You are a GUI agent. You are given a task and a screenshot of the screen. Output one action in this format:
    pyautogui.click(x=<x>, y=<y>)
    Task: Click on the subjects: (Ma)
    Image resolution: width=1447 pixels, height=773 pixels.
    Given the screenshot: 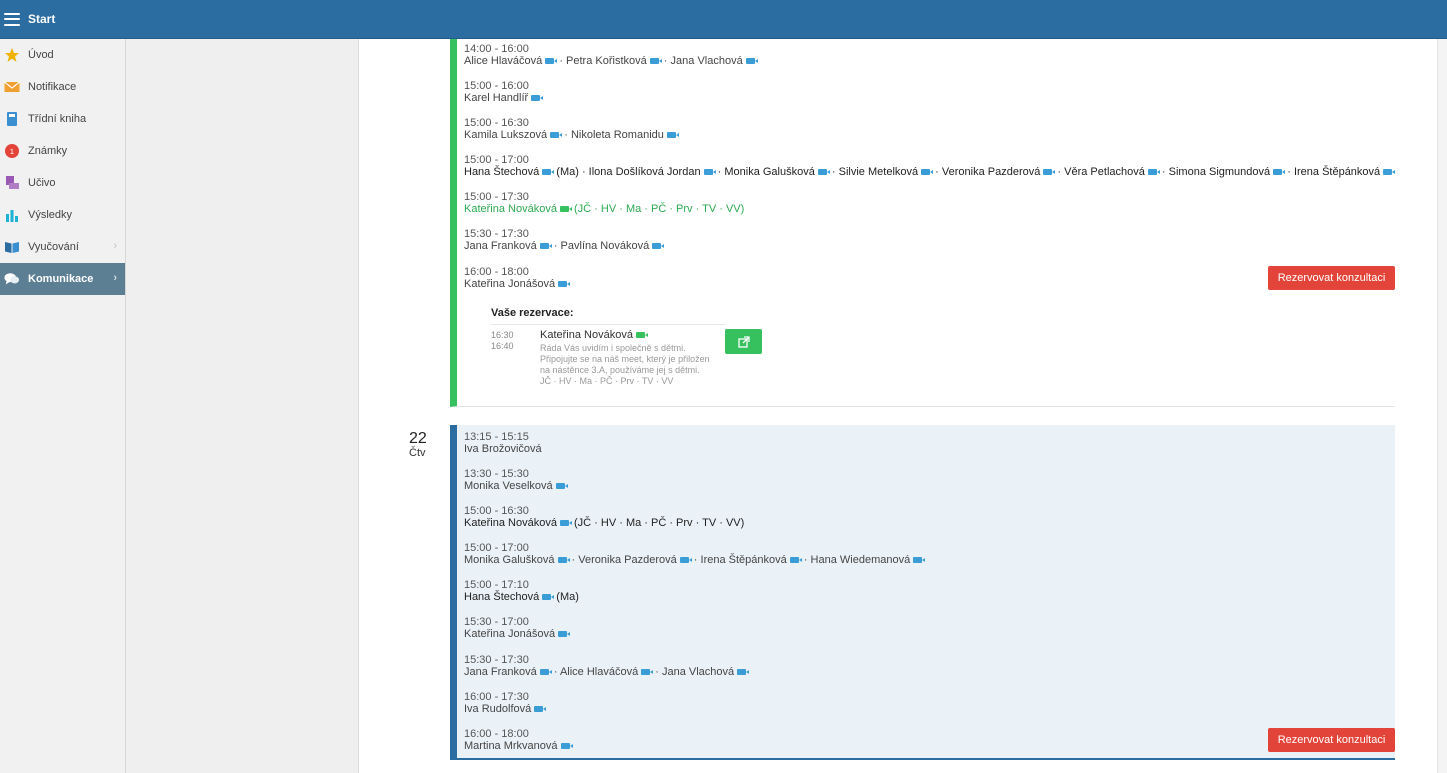 What is the action you would take?
    pyautogui.click(x=566, y=172)
    